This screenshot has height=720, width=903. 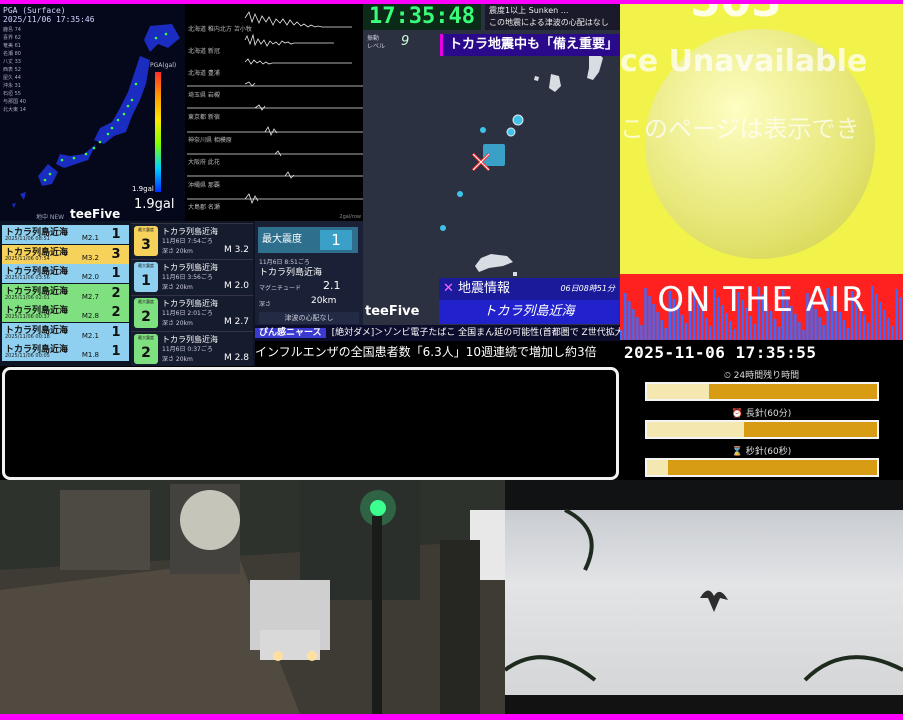 I want to click on timer-second-bar, so click(x=762, y=467).